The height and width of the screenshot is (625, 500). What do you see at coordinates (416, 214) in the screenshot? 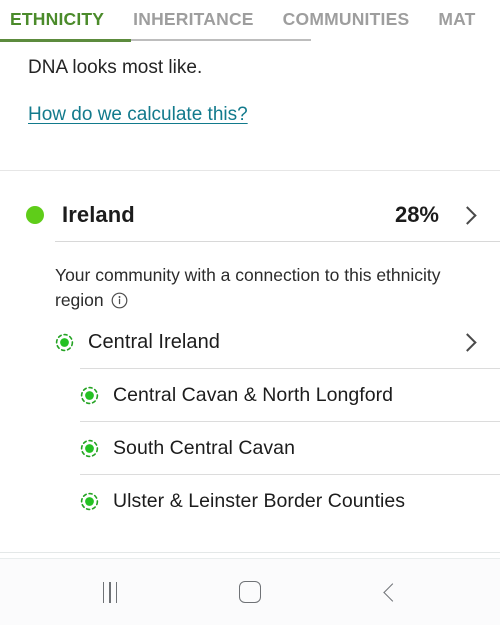
I see `ethnicity-region-percent: 28%` at bounding box center [416, 214].